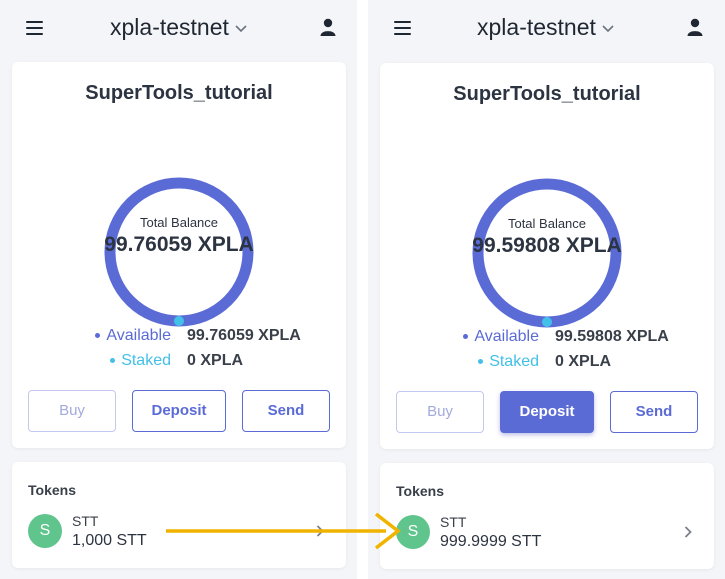  Describe the element at coordinates (179, 532) in the screenshot. I see `token-row-stt: S STT 1,000 STT` at that location.